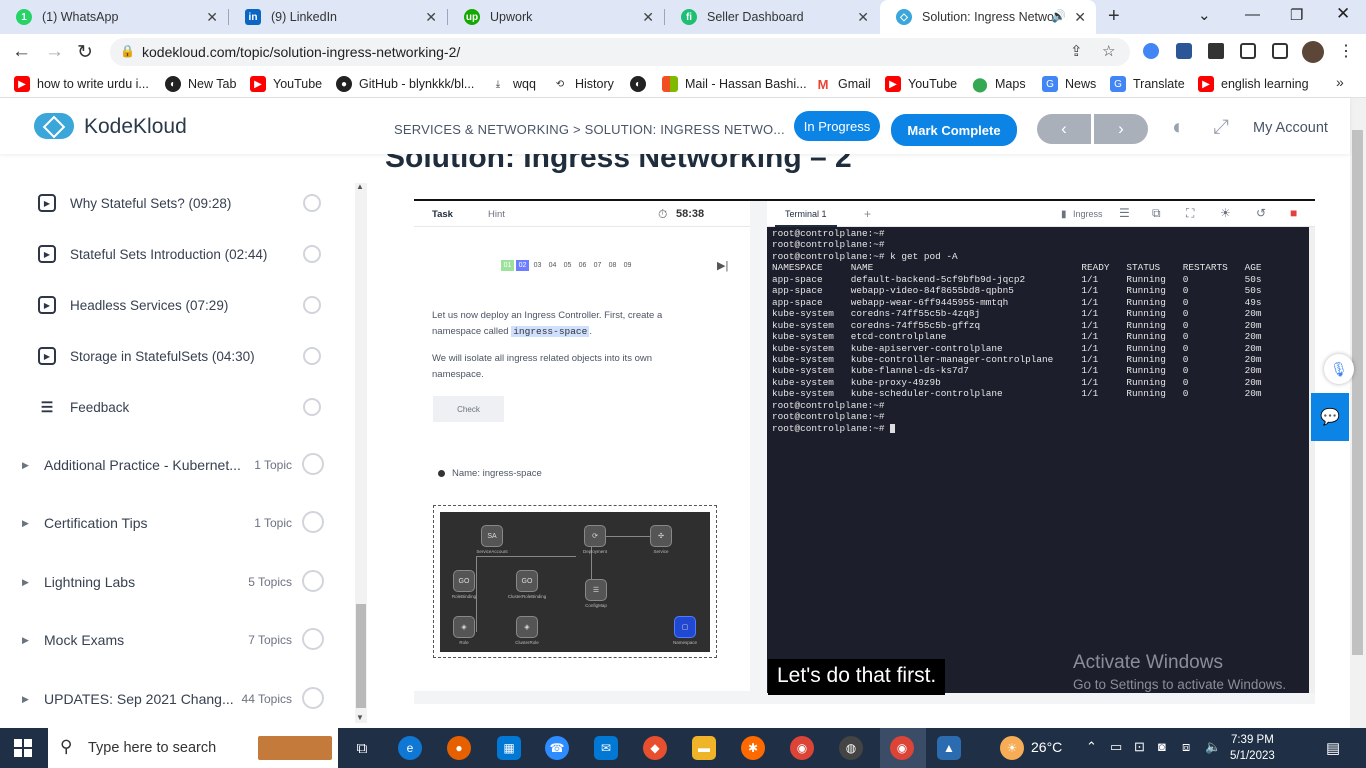  What do you see at coordinates (655, 748) in the screenshot?
I see `swift-icon: ◆` at bounding box center [655, 748].